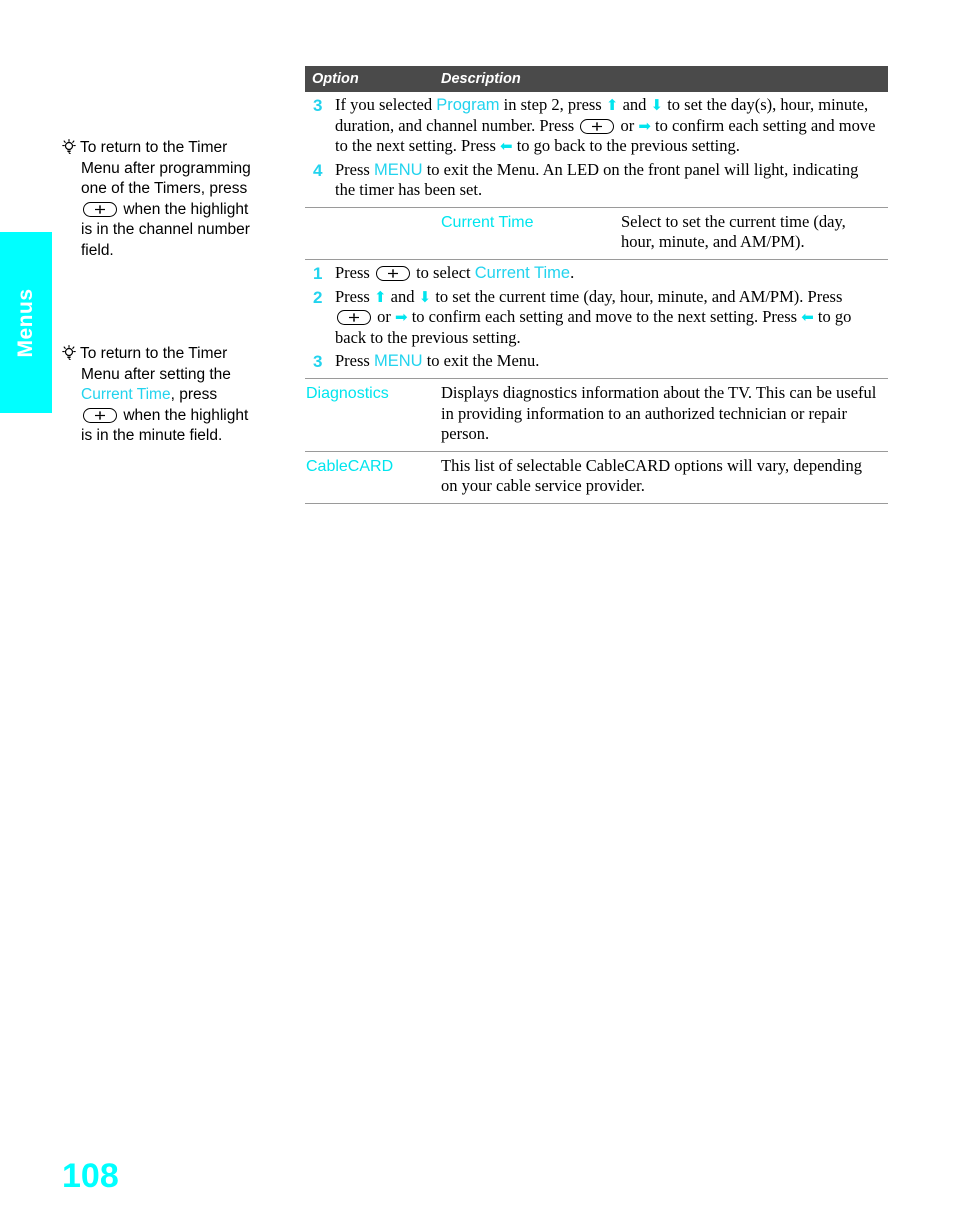  What do you see at coordinates (165, 229) in the screenshot?
I see `tip-note-1-line5: is in the channel number` at bounding box center [165, 229].